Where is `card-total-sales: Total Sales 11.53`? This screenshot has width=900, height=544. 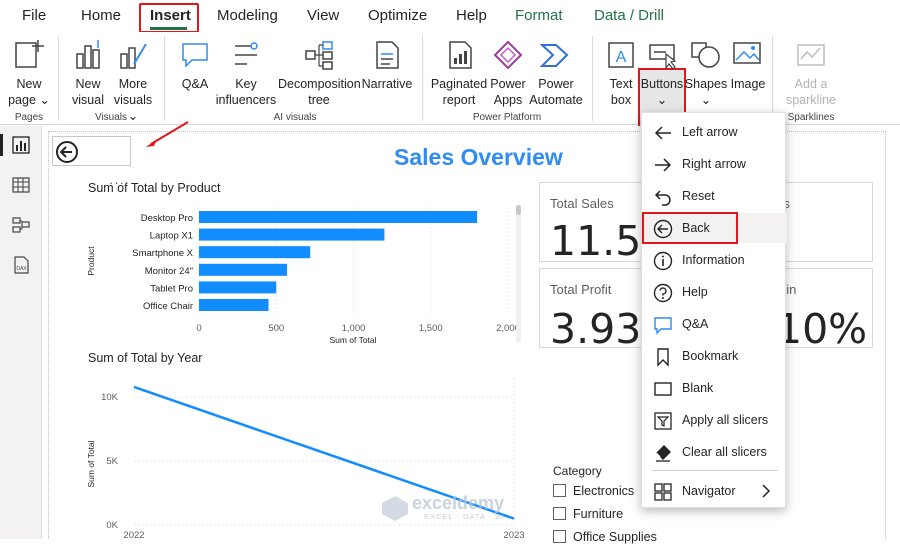 card-total-sales: Total Sales 11.53 is located at coordinates (603, 223).